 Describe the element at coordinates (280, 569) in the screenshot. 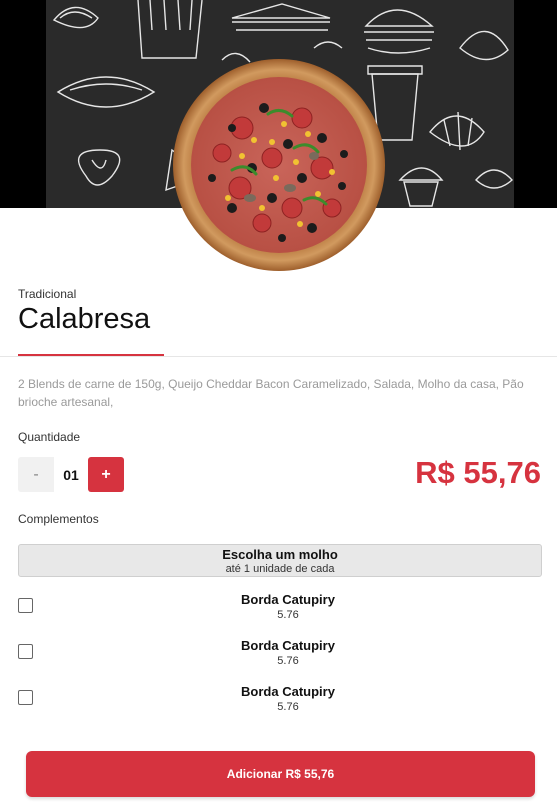

I see `complement-group-subtitle: até 1 unidade de cada` at that location.